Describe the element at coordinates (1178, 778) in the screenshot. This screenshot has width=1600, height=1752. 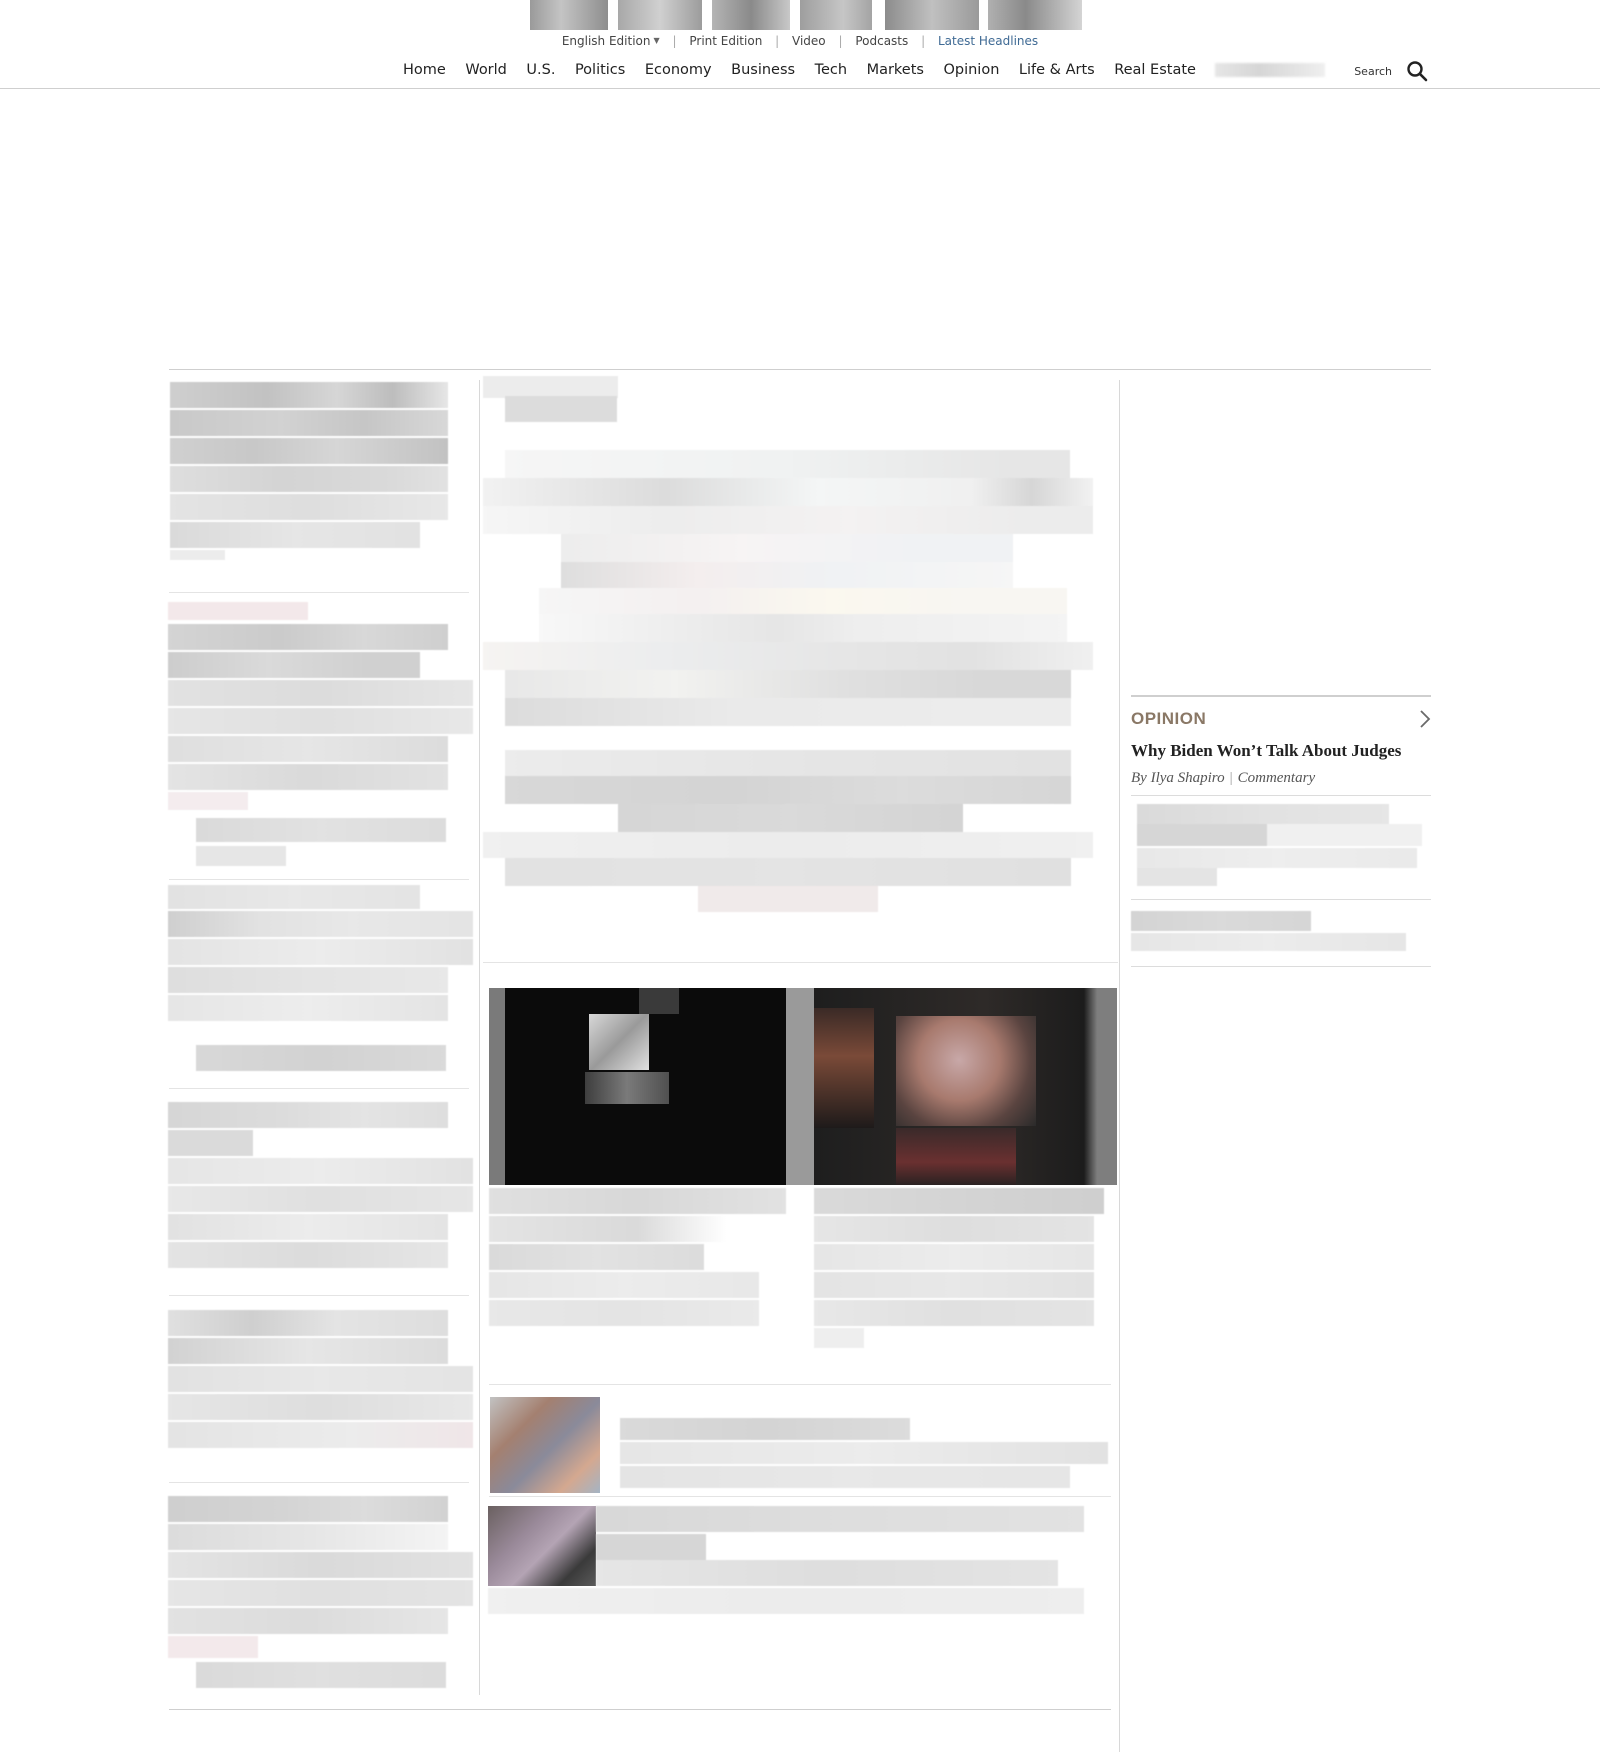
I see `byline-author: By Ilya Shapiro` at that location.